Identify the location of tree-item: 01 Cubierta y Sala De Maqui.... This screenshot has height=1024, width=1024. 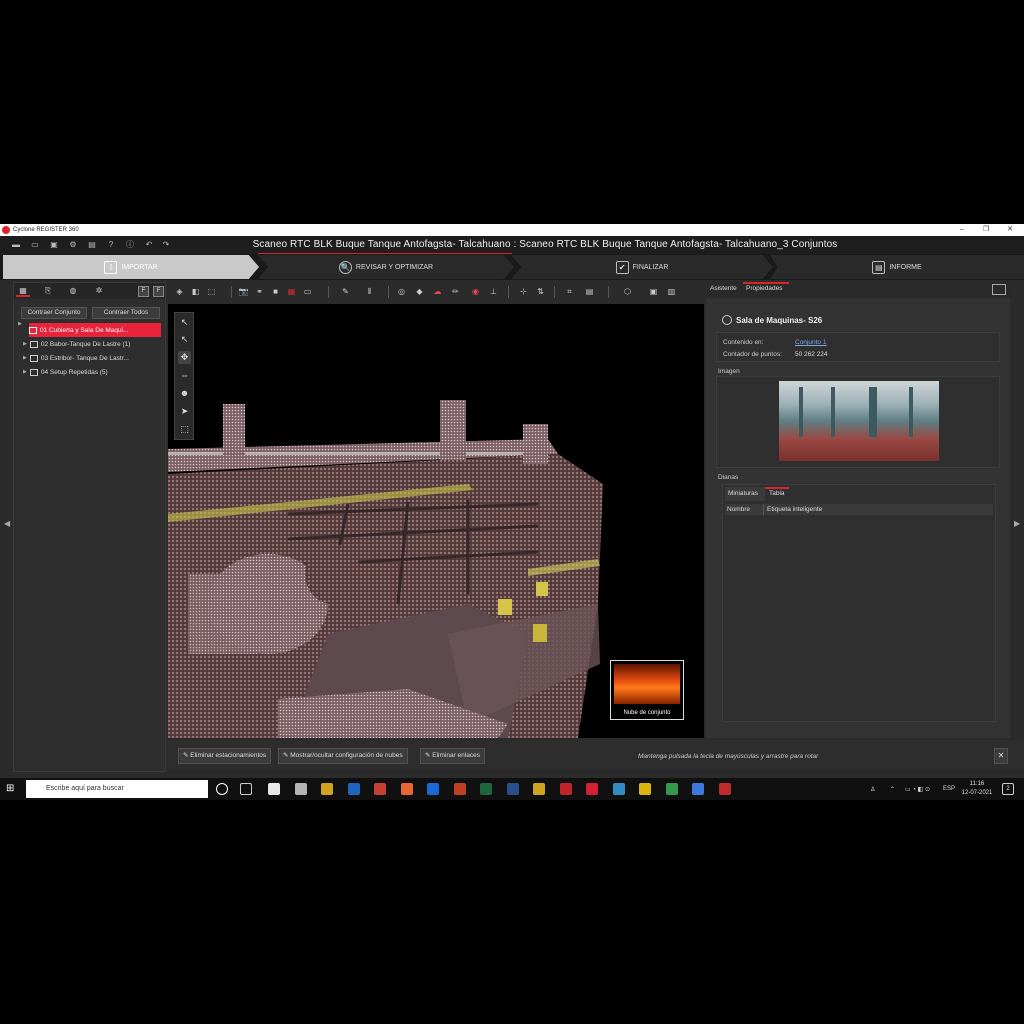
(95, 330).